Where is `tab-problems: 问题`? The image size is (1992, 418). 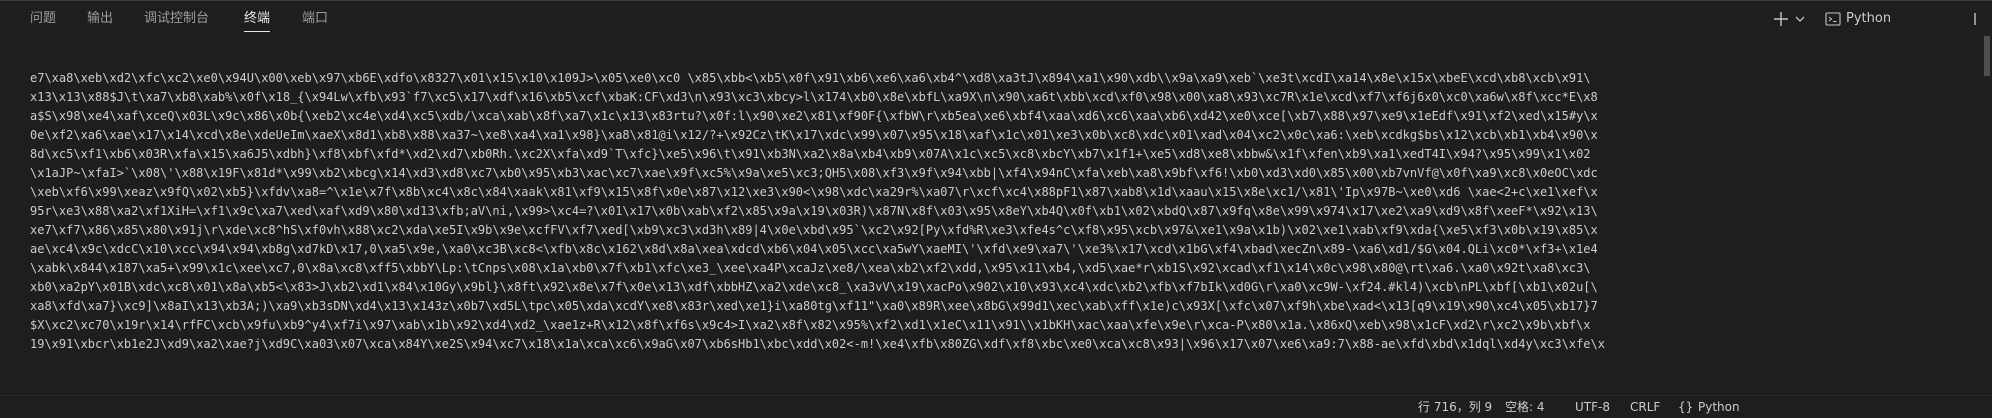
tab-problems: 问题 is located at coordinates (43, 18).